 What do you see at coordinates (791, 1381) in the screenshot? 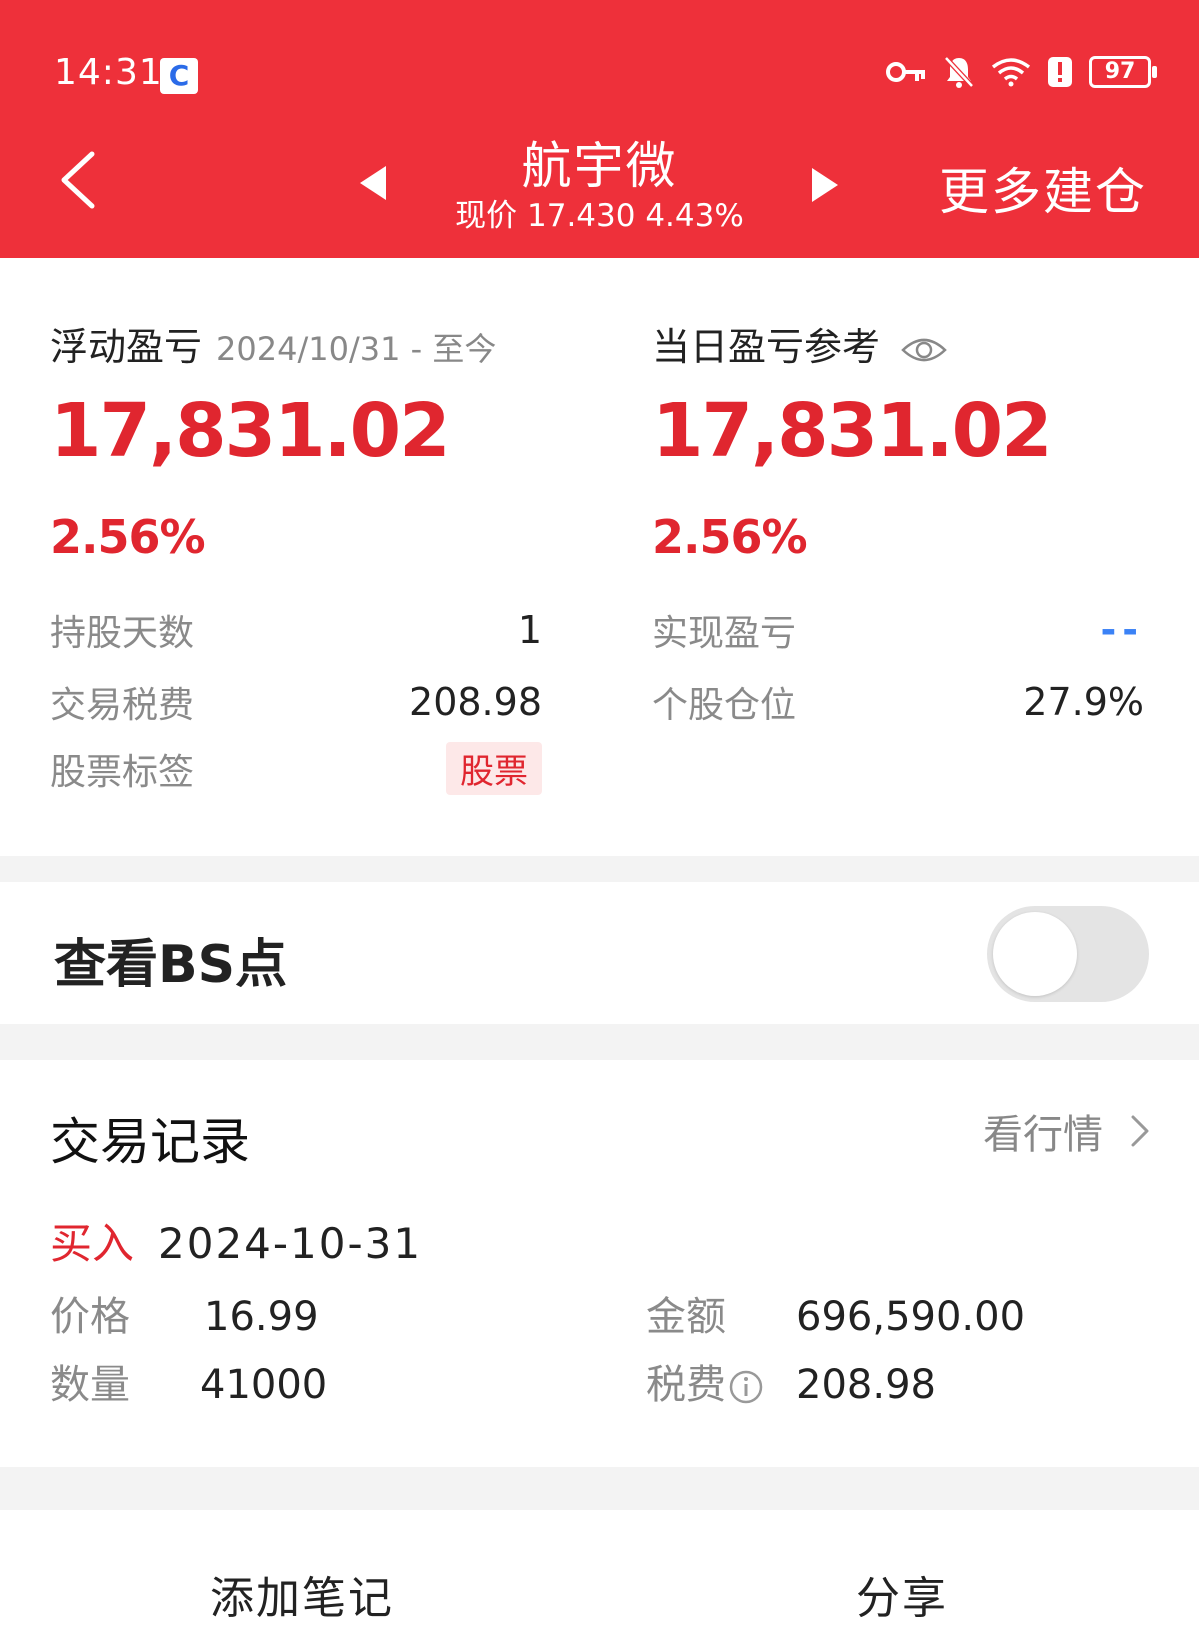
I see `tax-field: 税费 208.98` at bounding box center [791, 1381].